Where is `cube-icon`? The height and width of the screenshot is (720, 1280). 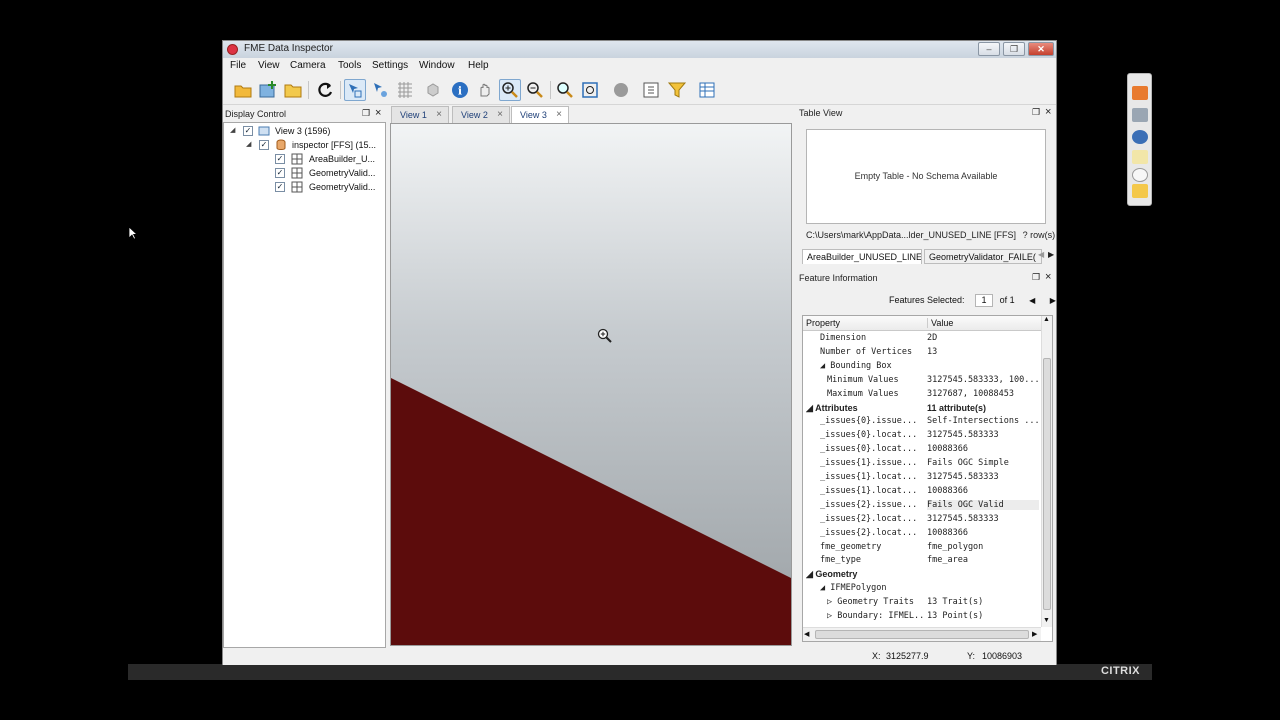
cube-icon is located at coordinates (433, 90).